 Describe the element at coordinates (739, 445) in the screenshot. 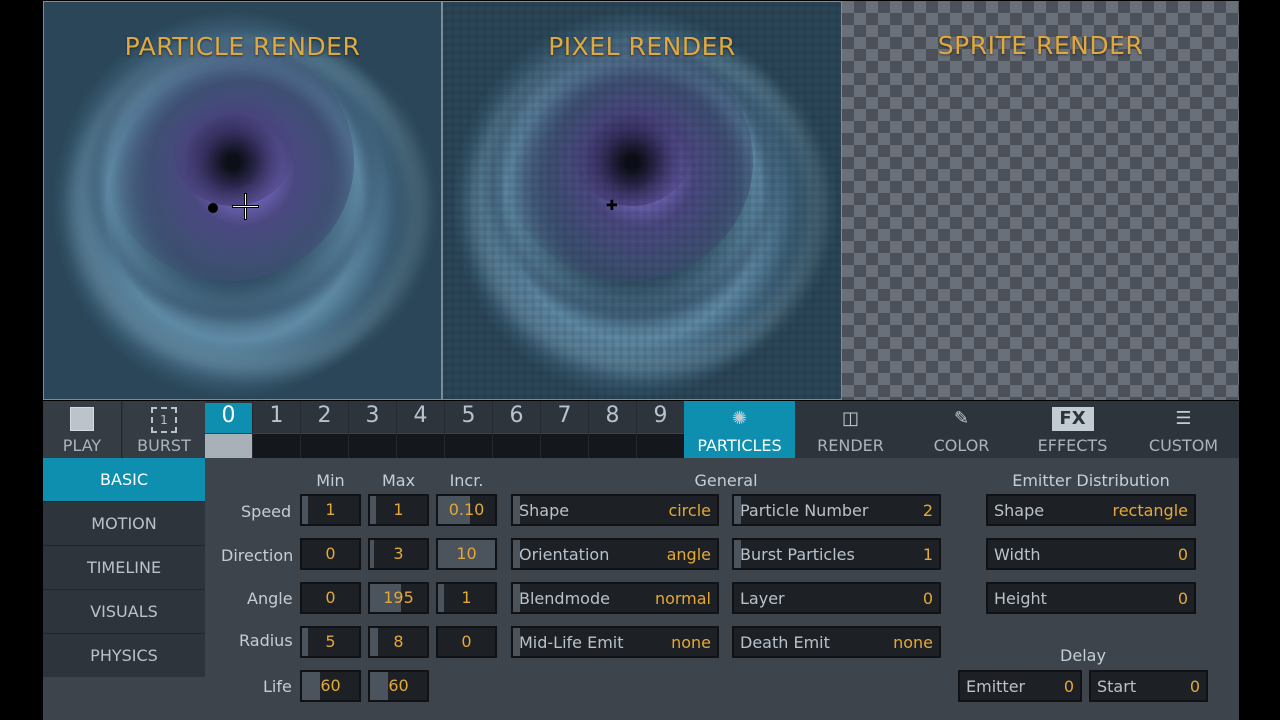

I see `tab-label: PARTICLES` at that location.